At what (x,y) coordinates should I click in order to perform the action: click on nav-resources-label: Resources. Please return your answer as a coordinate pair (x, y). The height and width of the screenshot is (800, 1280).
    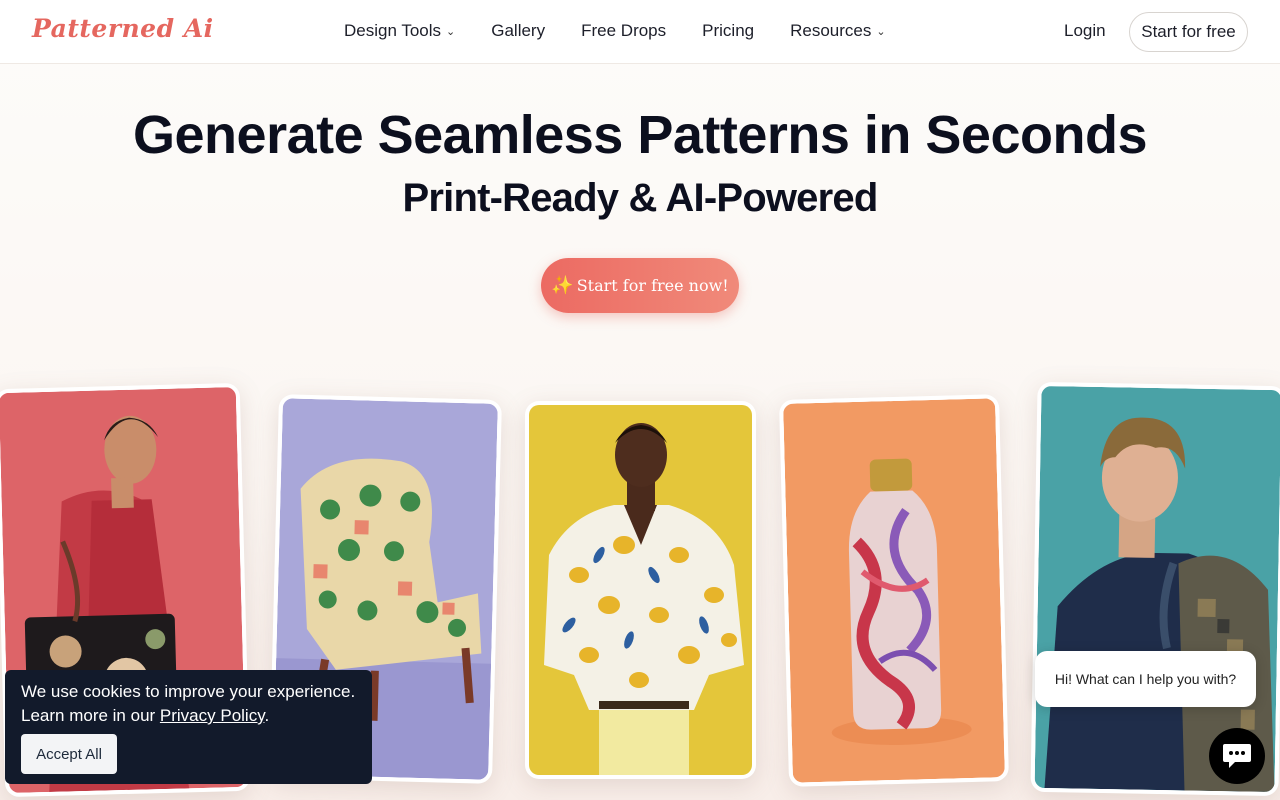
    Looking at the image, I should click on (831, 30).